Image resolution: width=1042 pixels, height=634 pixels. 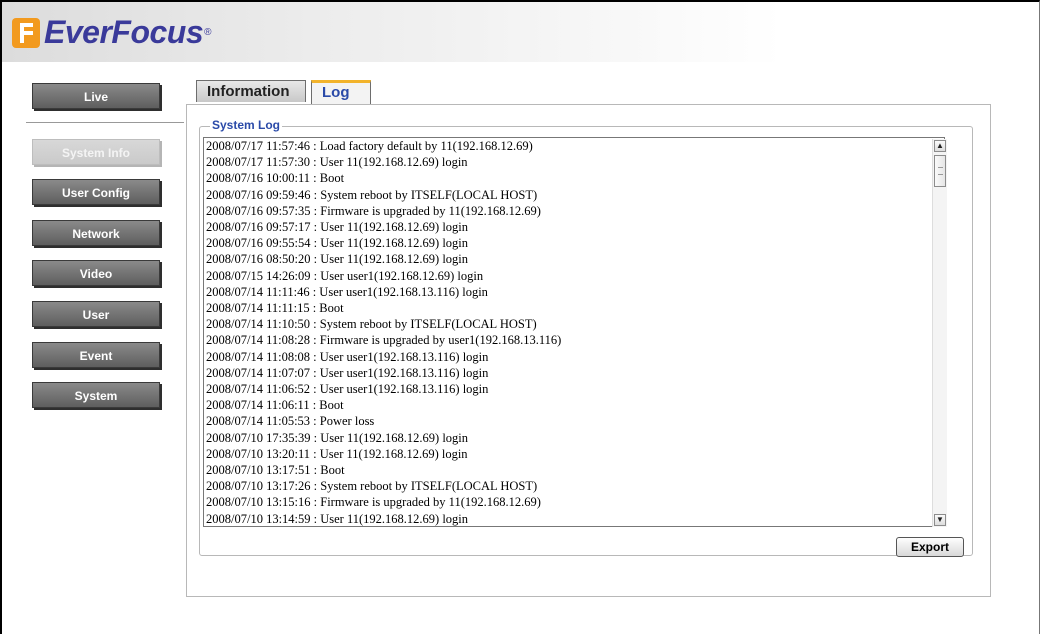 What do you see at coordinates (96, 192) in the screenshot?
I see `nav-user-config-button: User Config` at bounding box center [96, 192].